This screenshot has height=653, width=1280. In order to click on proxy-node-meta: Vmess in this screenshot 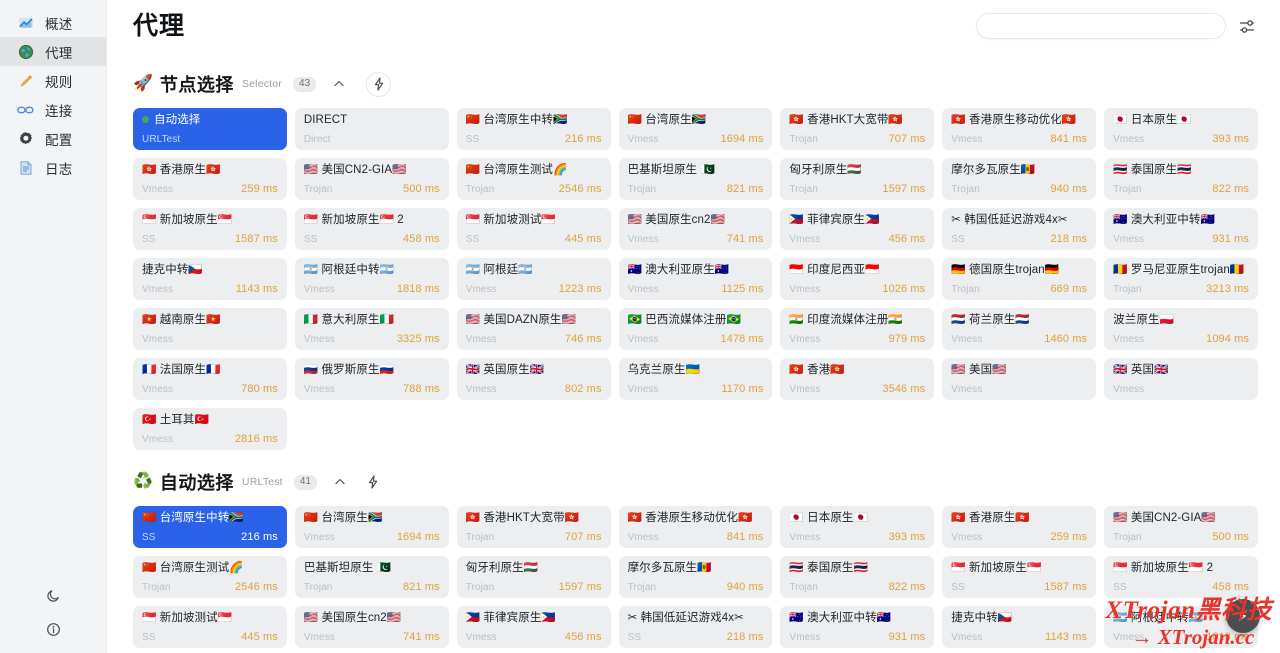, I will do `click(1019, 389)`.